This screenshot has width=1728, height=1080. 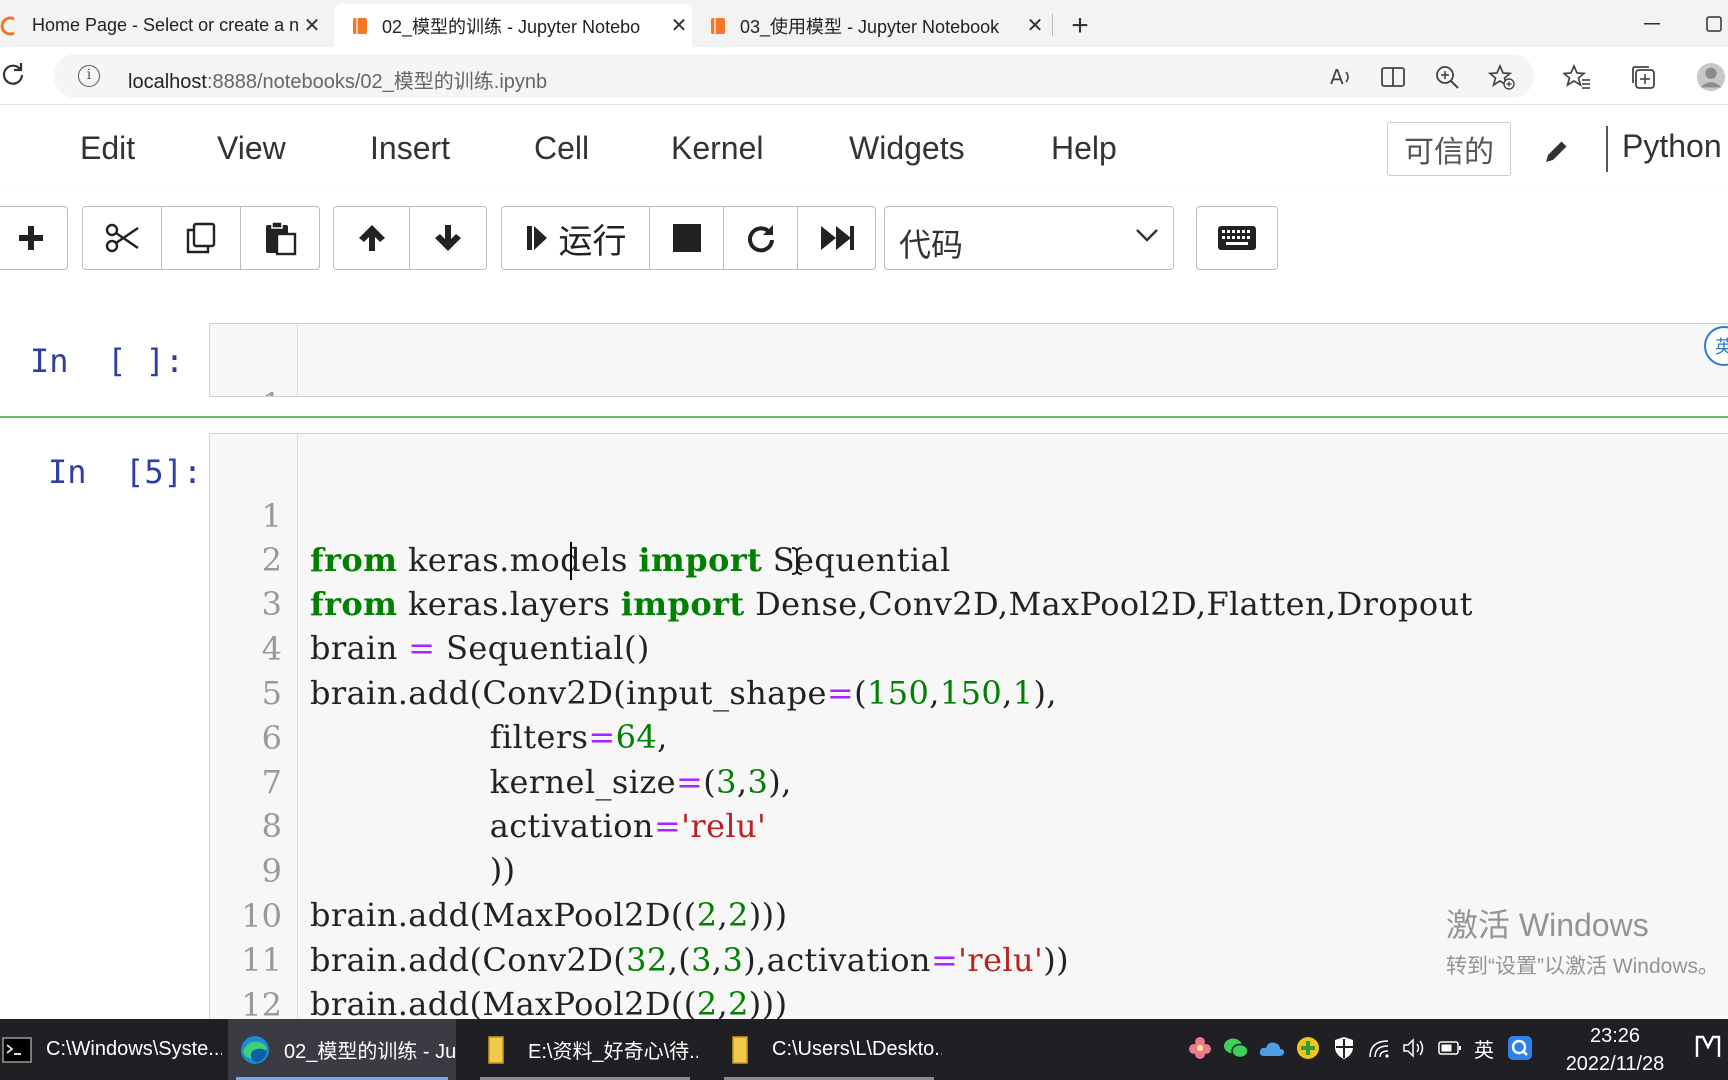 I want to click on browser-tab-home: Home Page - Select or create a n ✕, so click(x=162, y=25).